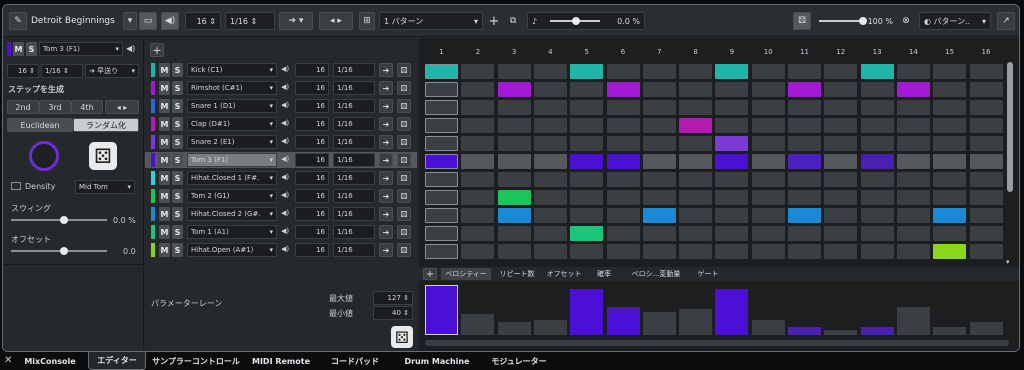 This screenshot has width=1024, height=370. I want to click on track-name-select: Hihat.Open (A#1) ▾, so click(232, 250).